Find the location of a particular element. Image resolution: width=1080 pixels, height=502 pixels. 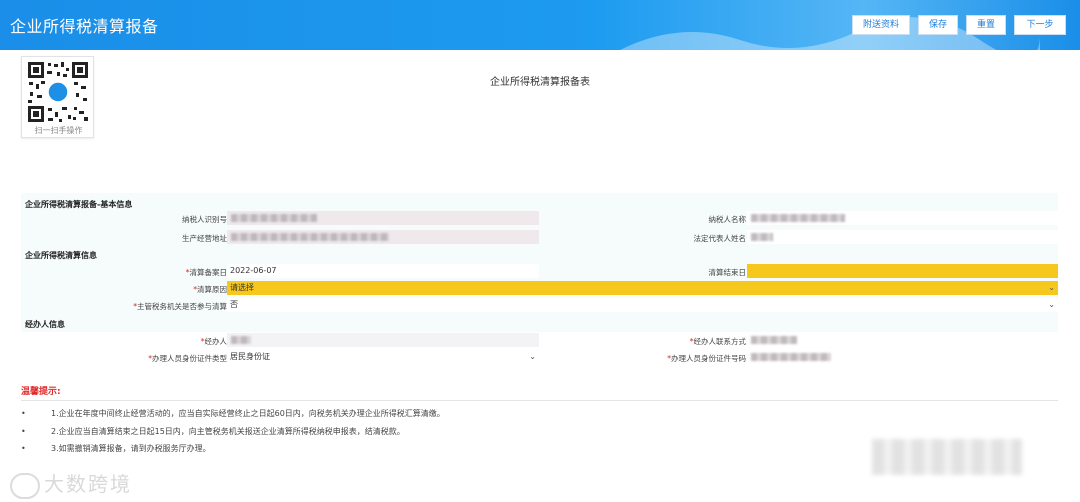

id-type-label: *办理人员身份证件类型 is located at coordinates (187, 358).